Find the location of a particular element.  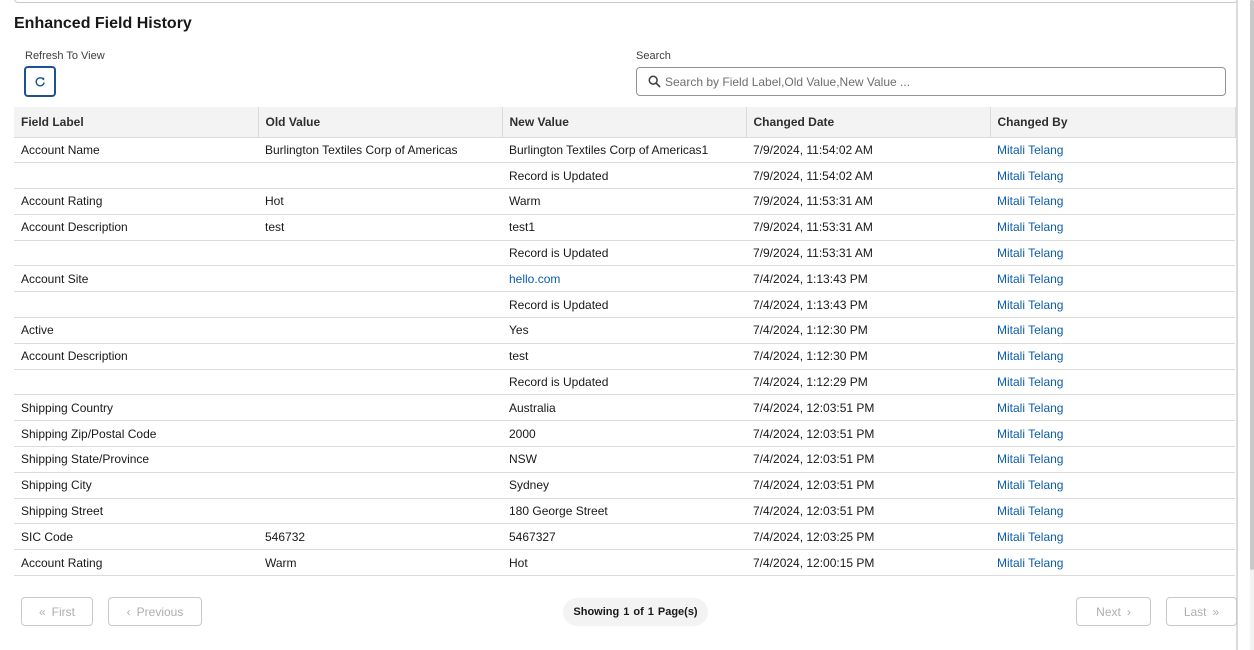

page-title: Enhanced Field History is located at coordinates (103, 23).